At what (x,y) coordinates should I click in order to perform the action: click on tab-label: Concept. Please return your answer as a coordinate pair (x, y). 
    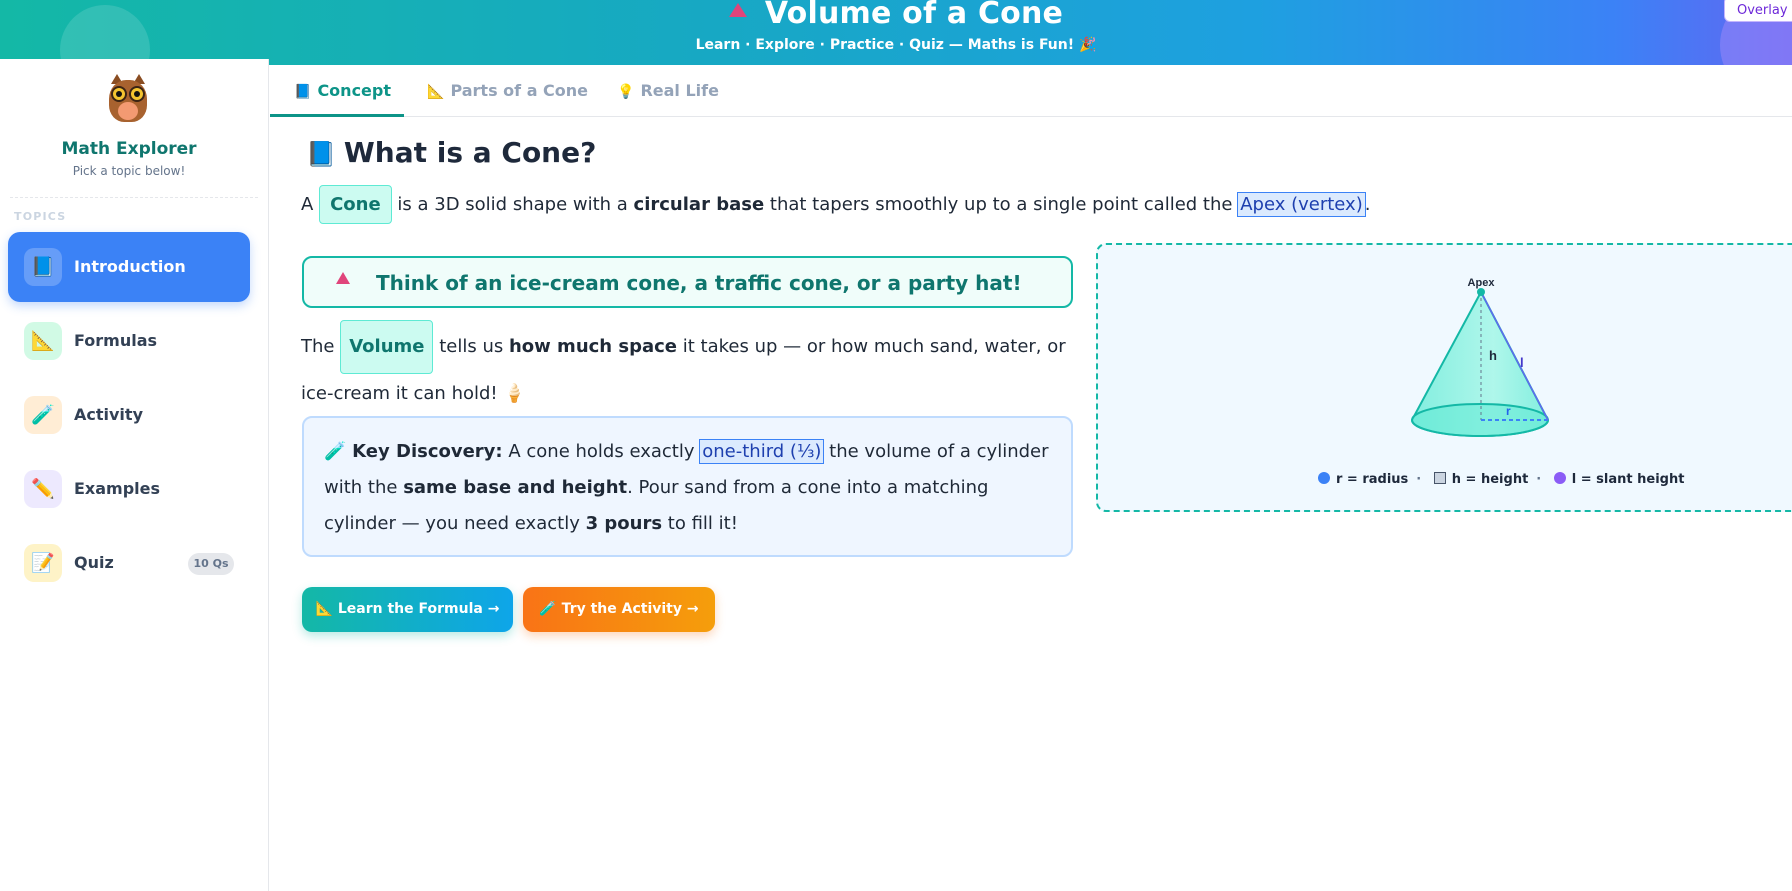
    Looking at the image, I should click on (354, 90).